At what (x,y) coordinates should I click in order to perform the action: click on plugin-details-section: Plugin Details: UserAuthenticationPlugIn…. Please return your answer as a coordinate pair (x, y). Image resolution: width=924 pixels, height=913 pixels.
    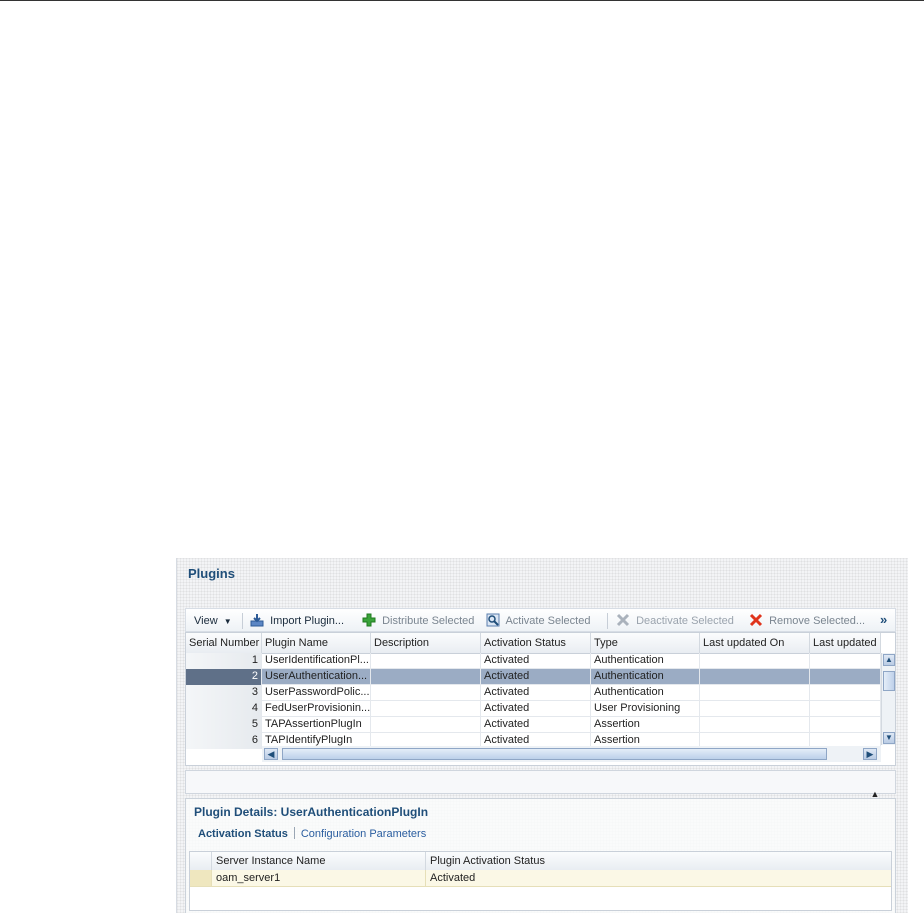
    Looking at the image, I should click on (540, 855).